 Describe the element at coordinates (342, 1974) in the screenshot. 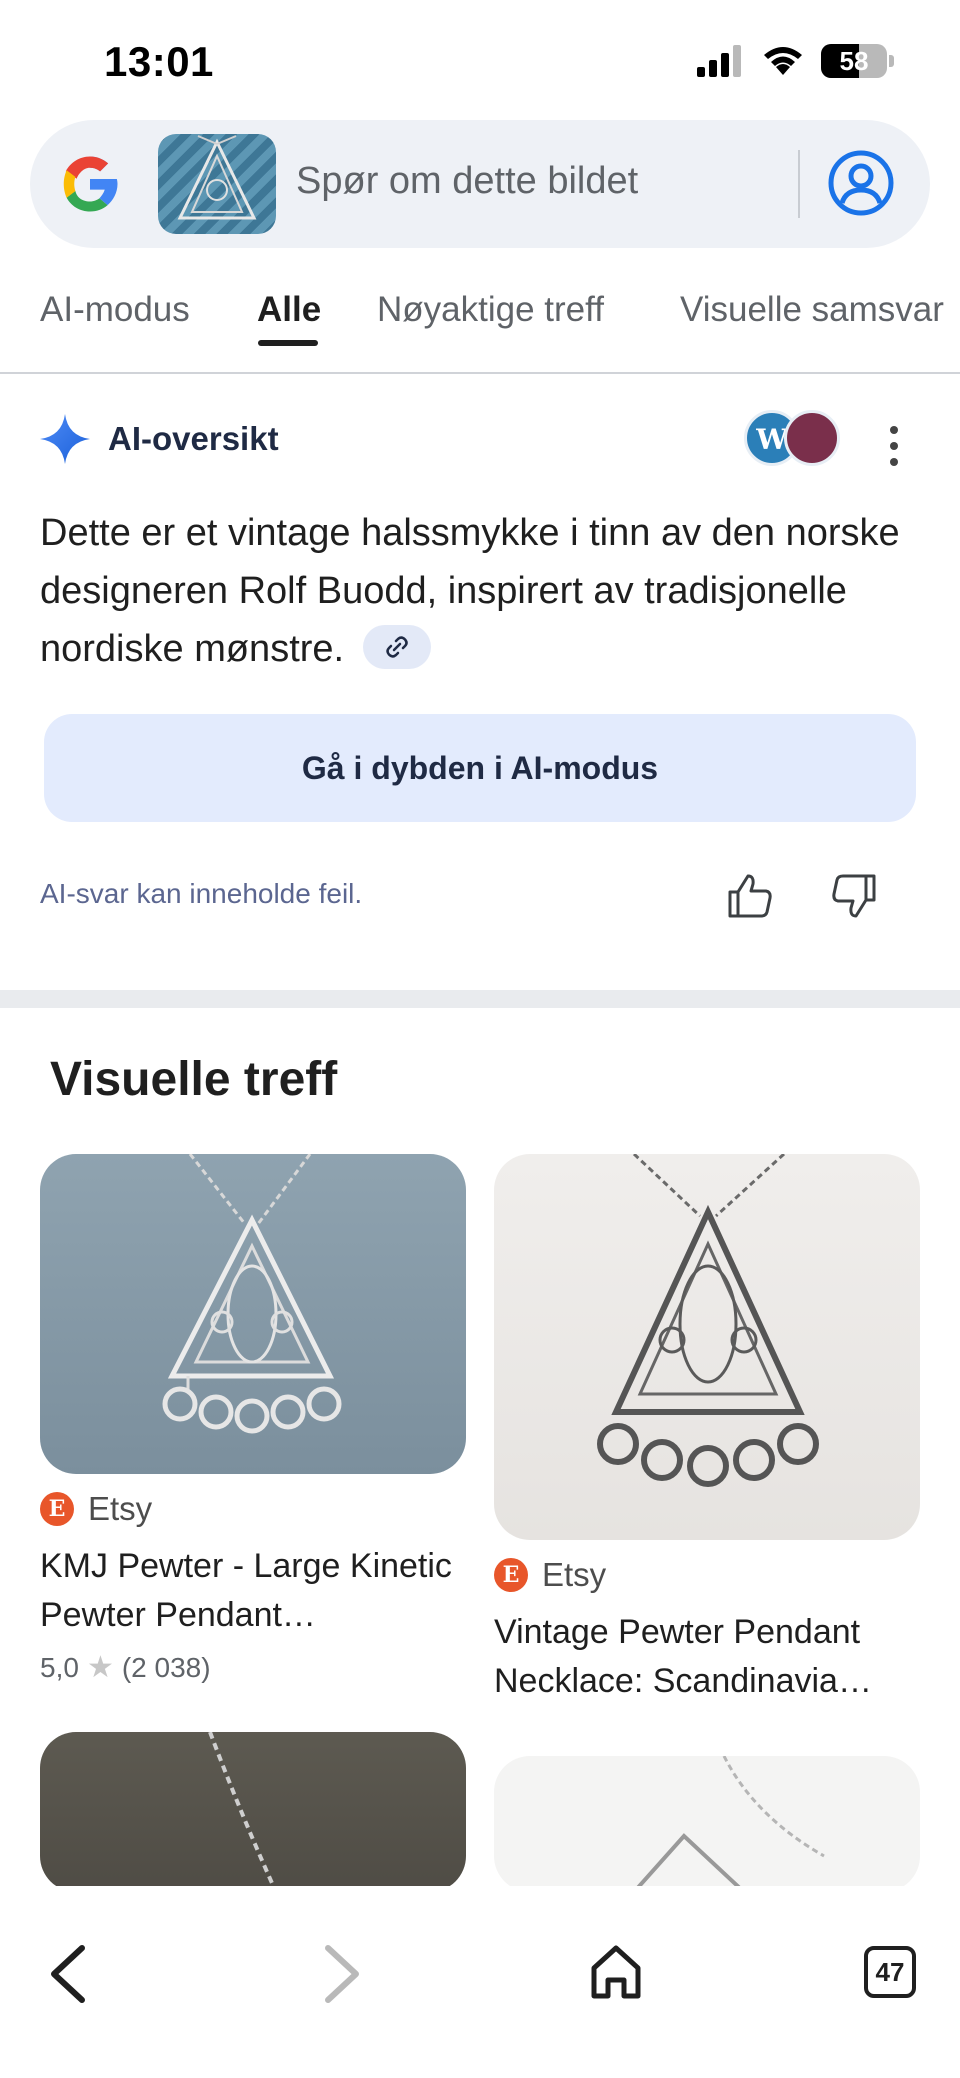

I see `forward-arrow-icon` at that location.